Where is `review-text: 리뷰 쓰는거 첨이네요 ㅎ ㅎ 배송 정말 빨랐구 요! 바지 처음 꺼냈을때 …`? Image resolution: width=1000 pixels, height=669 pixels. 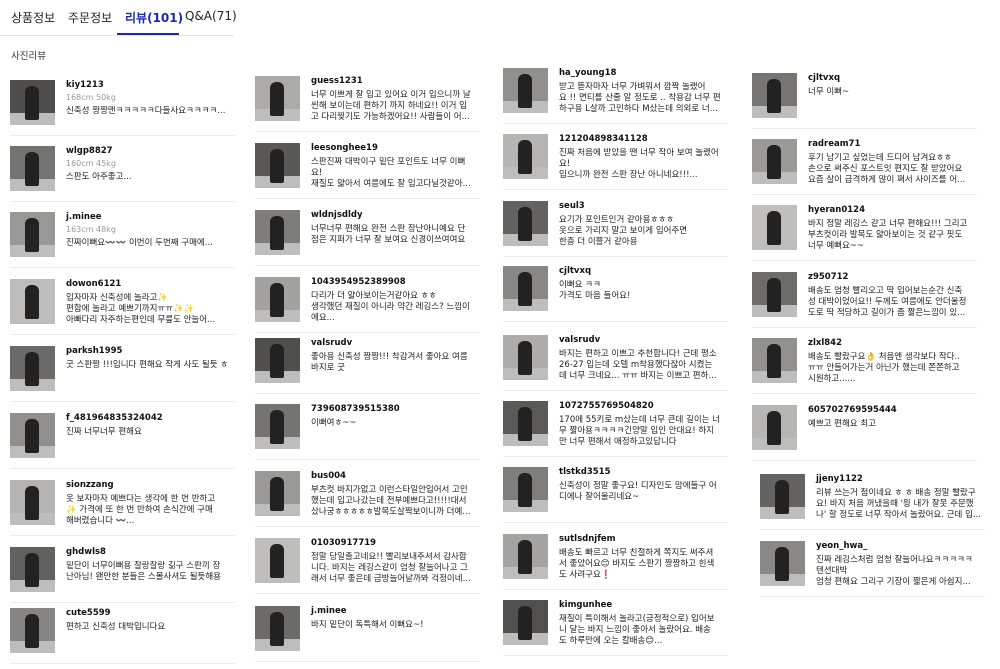
review-text: 리뷰 쓰는거 첨이네요 ㅎ ㅎ 배송 정말 빨랐구 요! 바지 처음 꺼냈을때 … is located at coordinates (898, 504).